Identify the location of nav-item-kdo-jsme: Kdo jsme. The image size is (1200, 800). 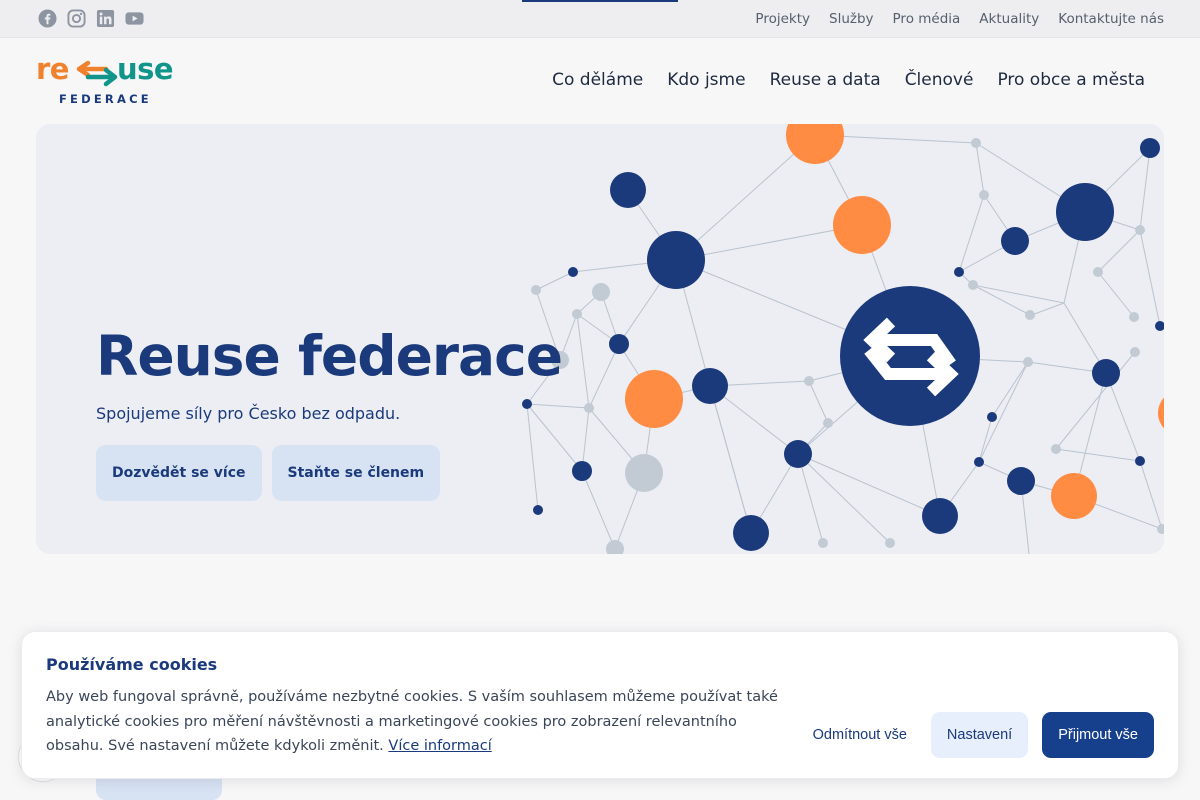
(706, 80).